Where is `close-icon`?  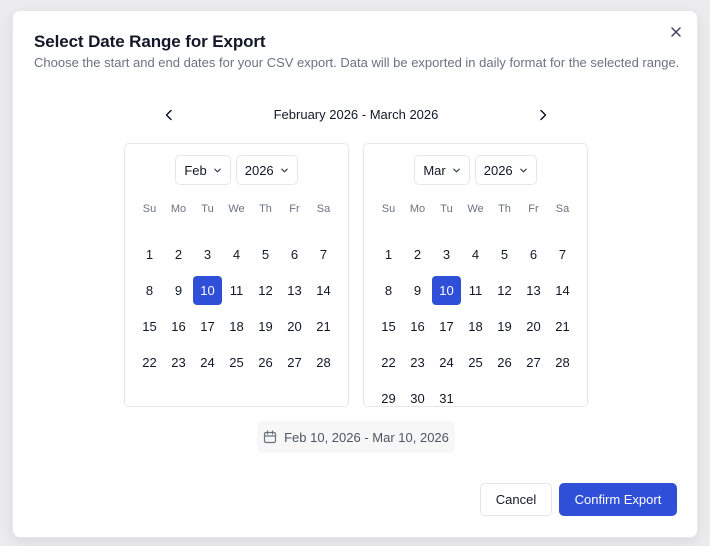
close-icon is located at coordinates (676, 32).